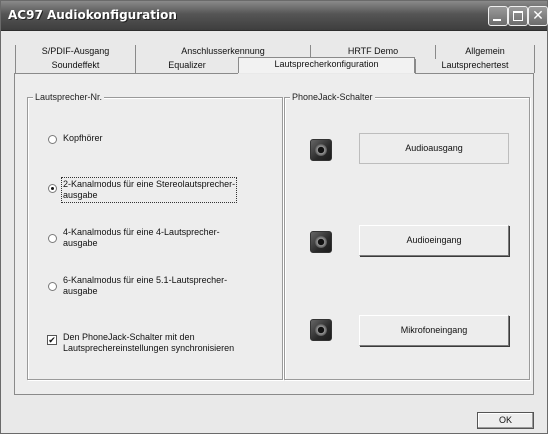 Image resolution: width=548 pixels, height=434 pixels. I want to click on radio-selected-dot, so click(52, 188).